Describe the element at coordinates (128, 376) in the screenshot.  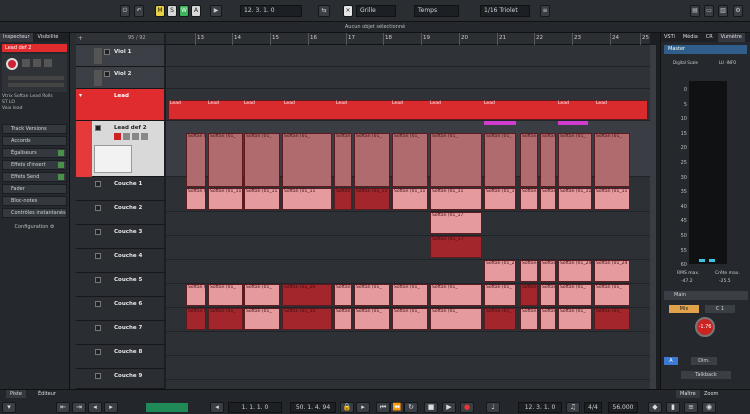
I see `track-name: Couche 9` at that location.